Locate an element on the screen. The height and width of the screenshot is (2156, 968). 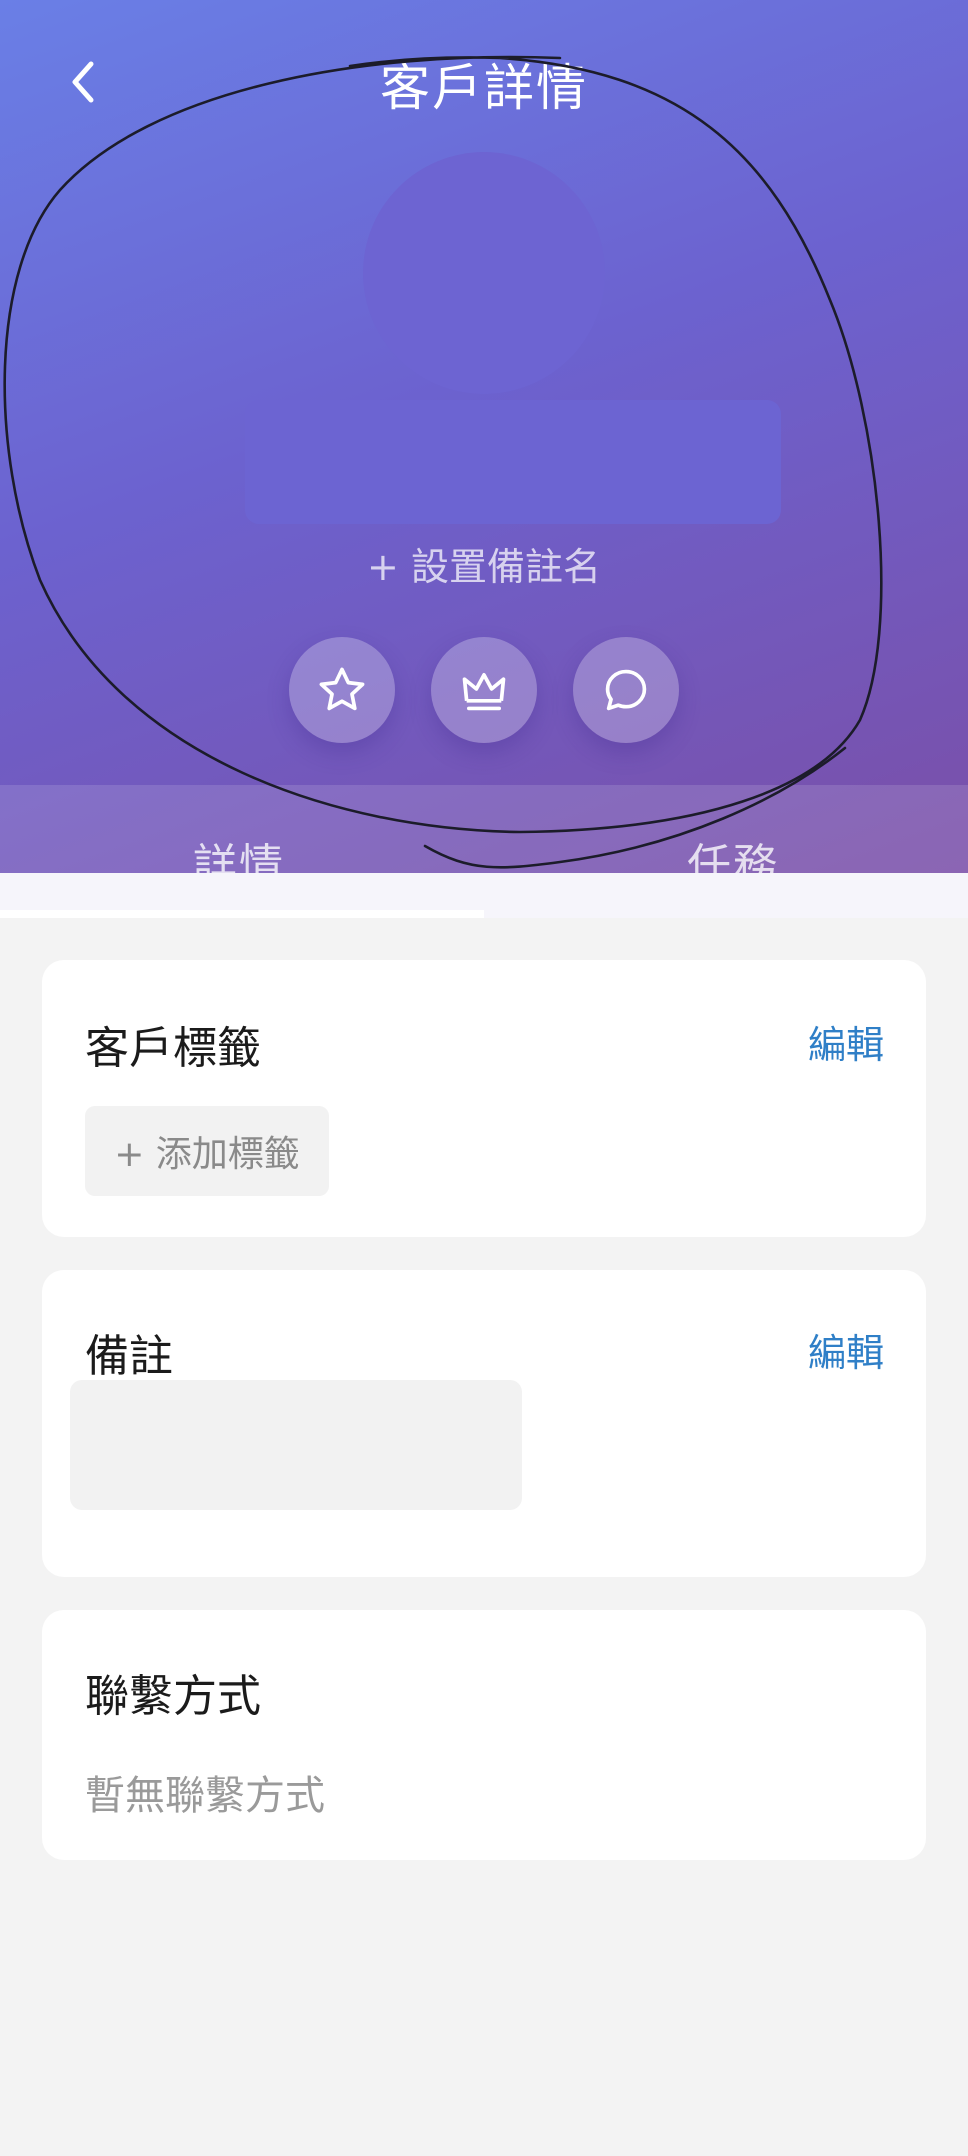
chat-bubble-icon is located at coordinates (626, 690).